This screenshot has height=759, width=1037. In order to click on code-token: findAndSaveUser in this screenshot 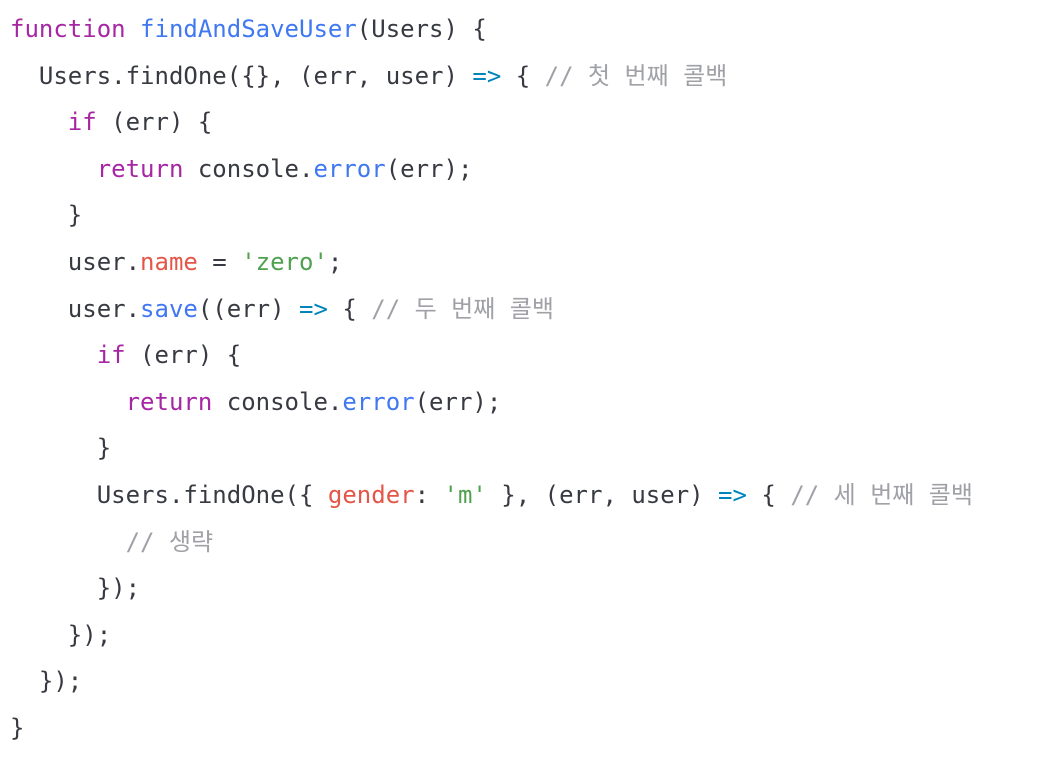, I will do `click(248, 29)`.